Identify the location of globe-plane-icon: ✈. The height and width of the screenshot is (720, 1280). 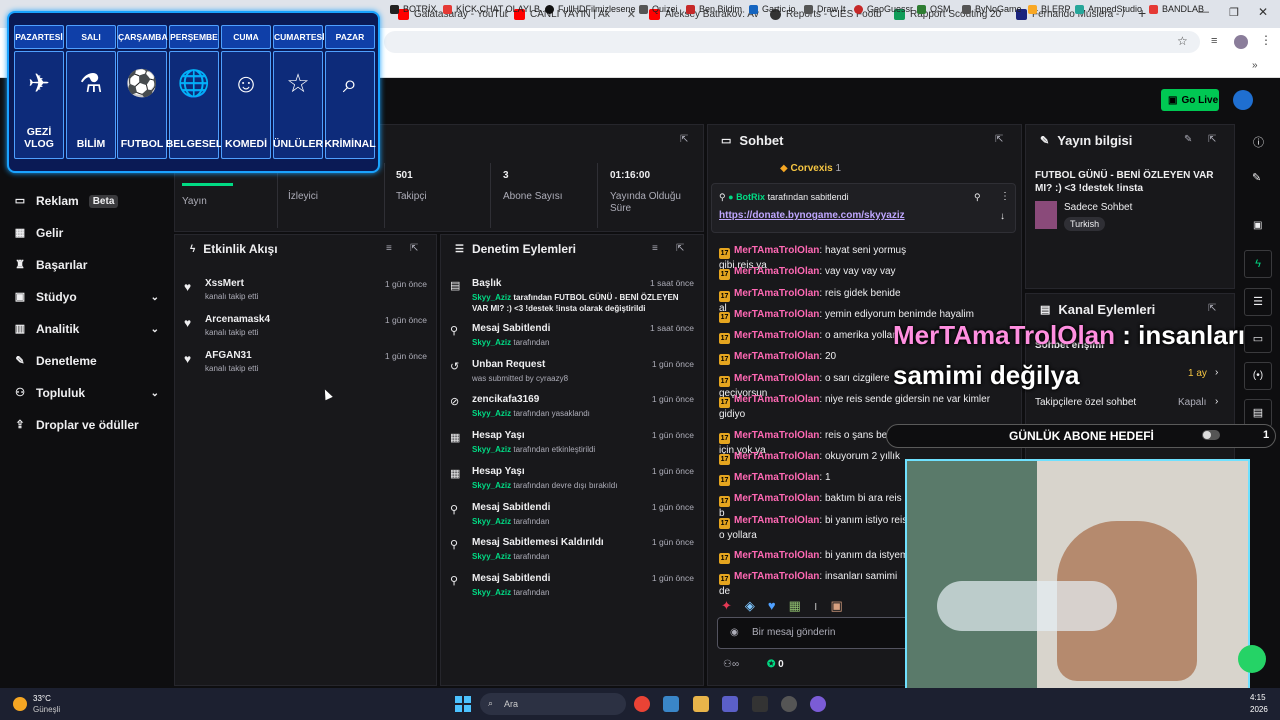
(39, 83).